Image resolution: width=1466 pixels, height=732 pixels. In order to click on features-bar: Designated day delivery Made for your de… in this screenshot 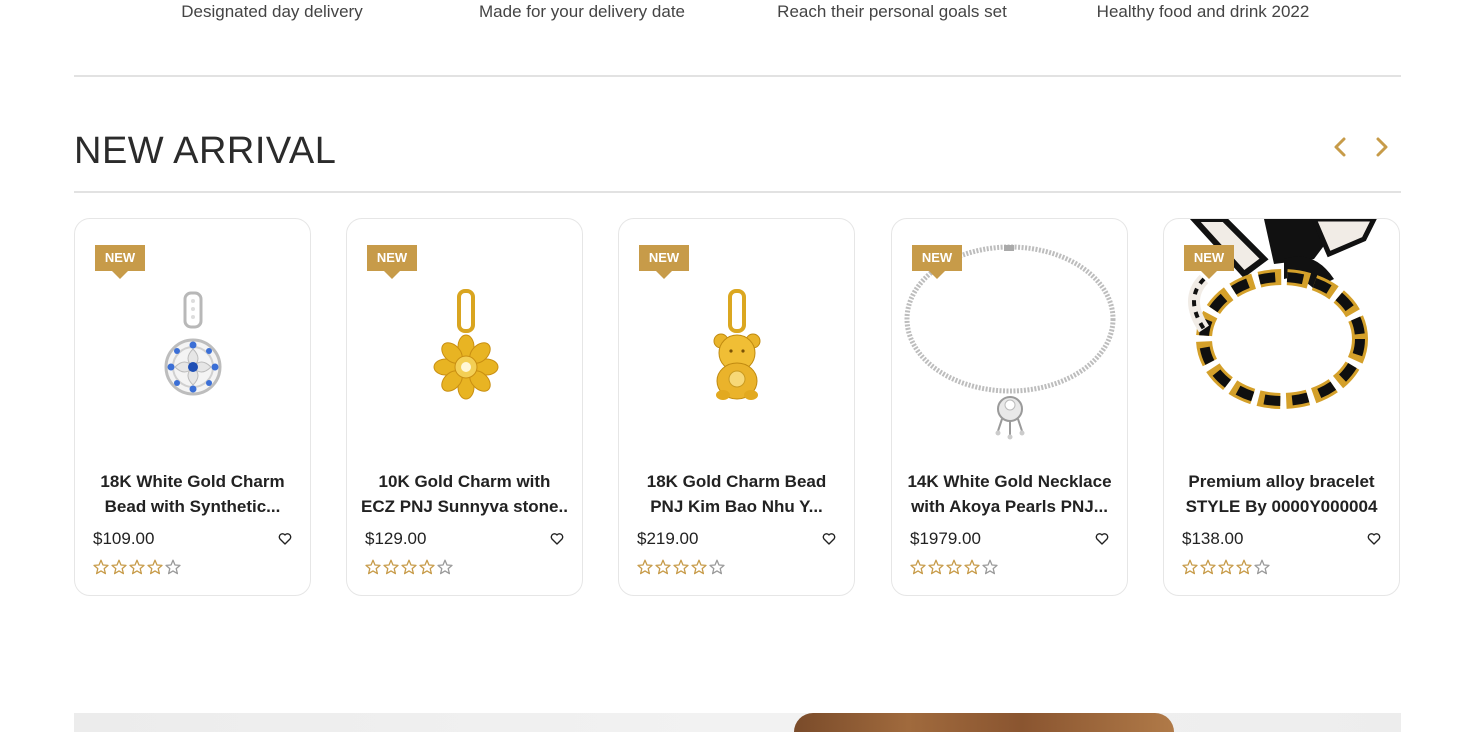, I will do `click(733, 15)`.